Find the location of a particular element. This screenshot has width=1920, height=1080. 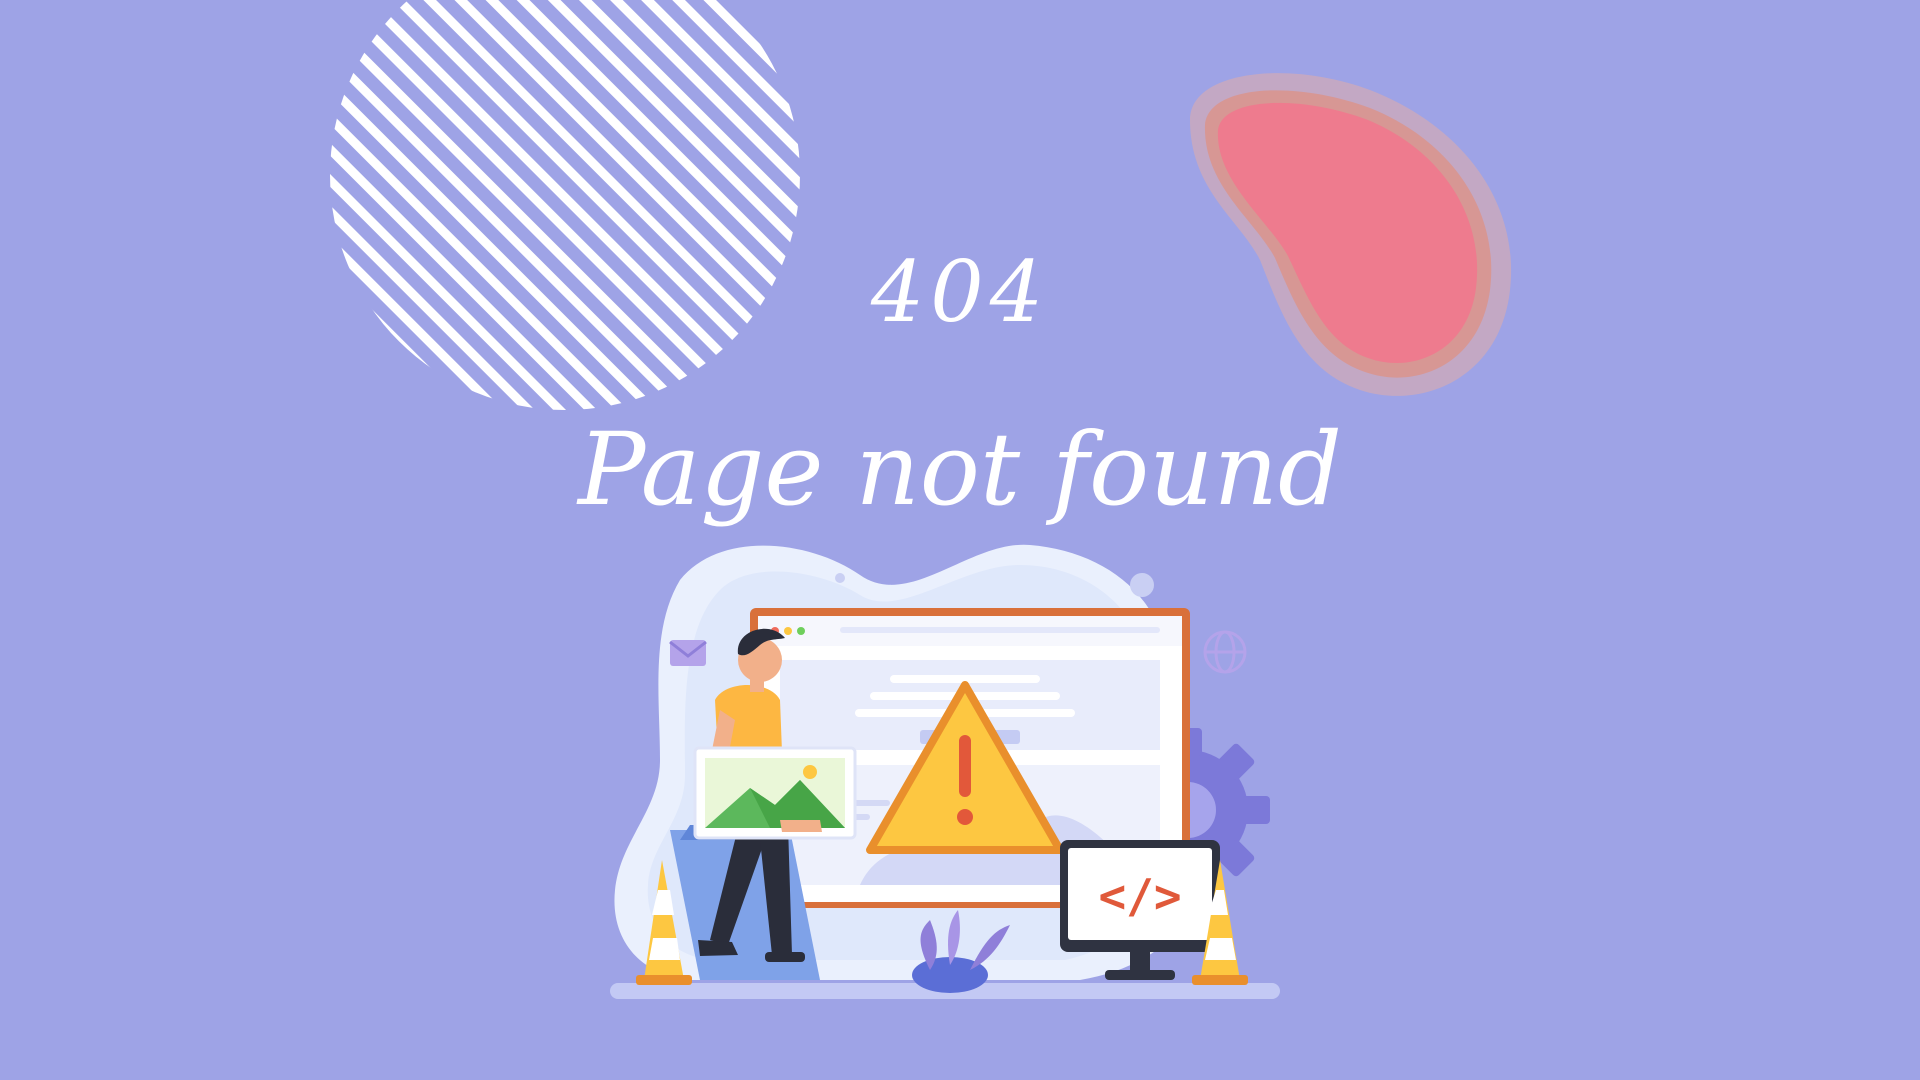

code-brackets-label: </> is located at coordinates (1139, 896).